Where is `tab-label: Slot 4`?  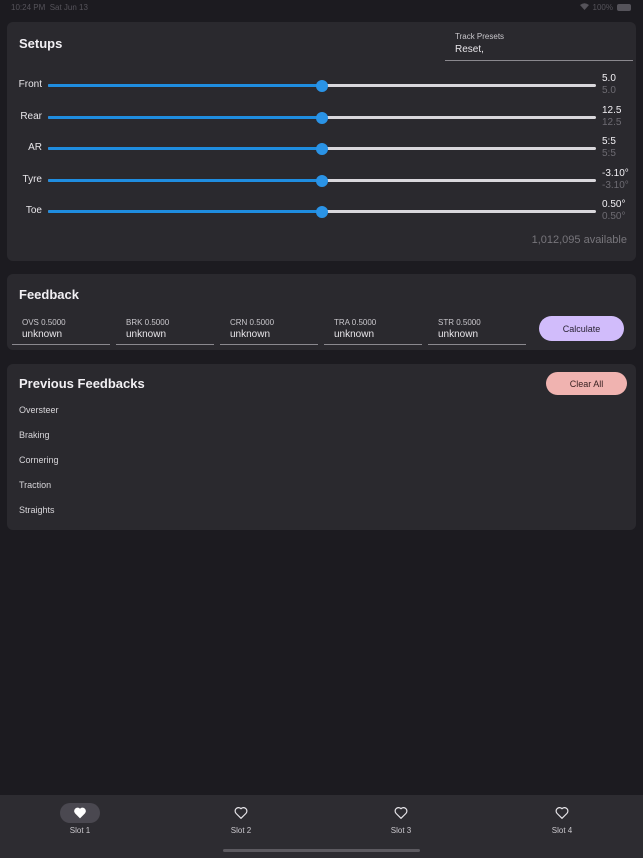 tab-label: Slot 4 is located at coordinates (562, 830).